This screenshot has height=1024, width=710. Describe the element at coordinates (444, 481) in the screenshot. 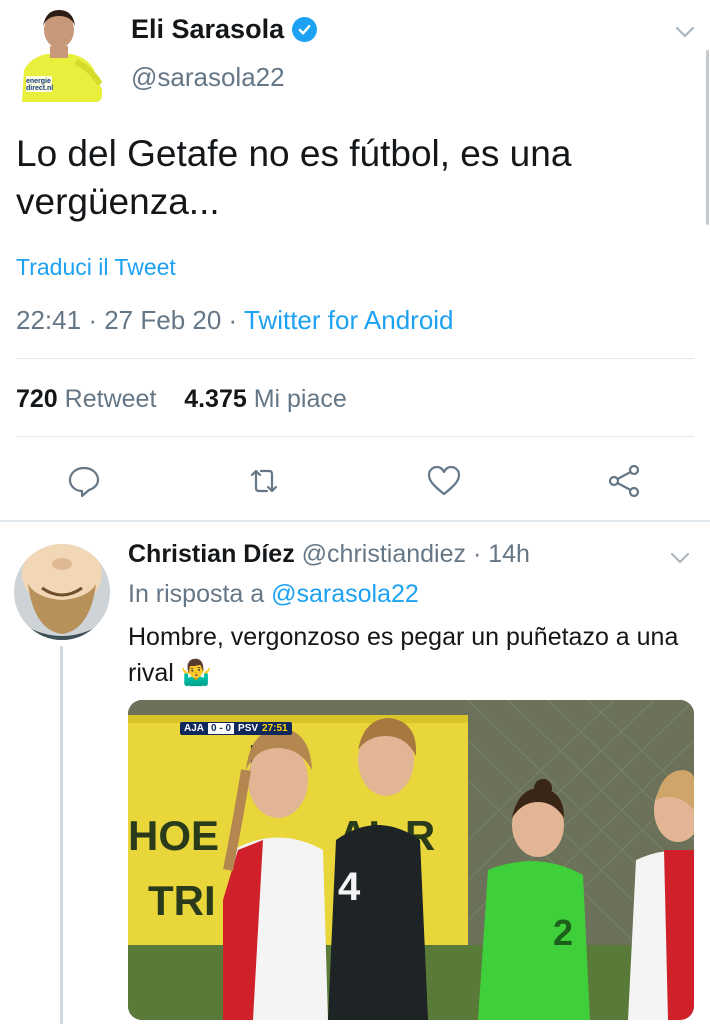

I see `like-icon` at that location.